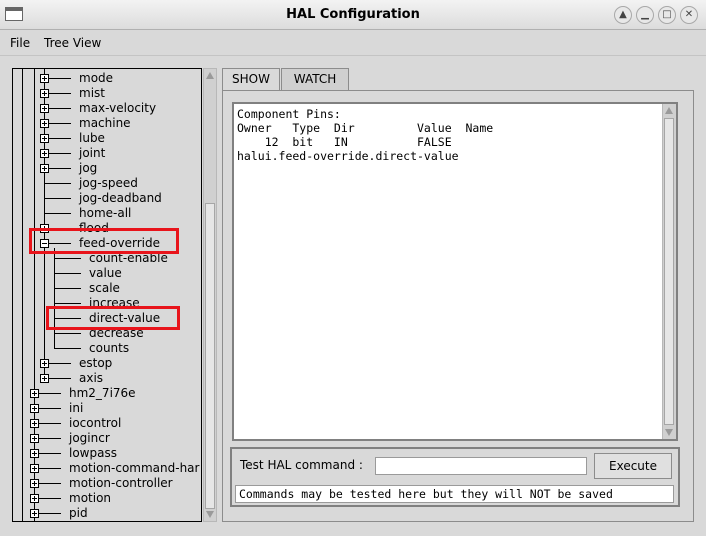  Describe the element at coordinates (107, 378) in the screenshot. I see `tree-item: axis` at that location.